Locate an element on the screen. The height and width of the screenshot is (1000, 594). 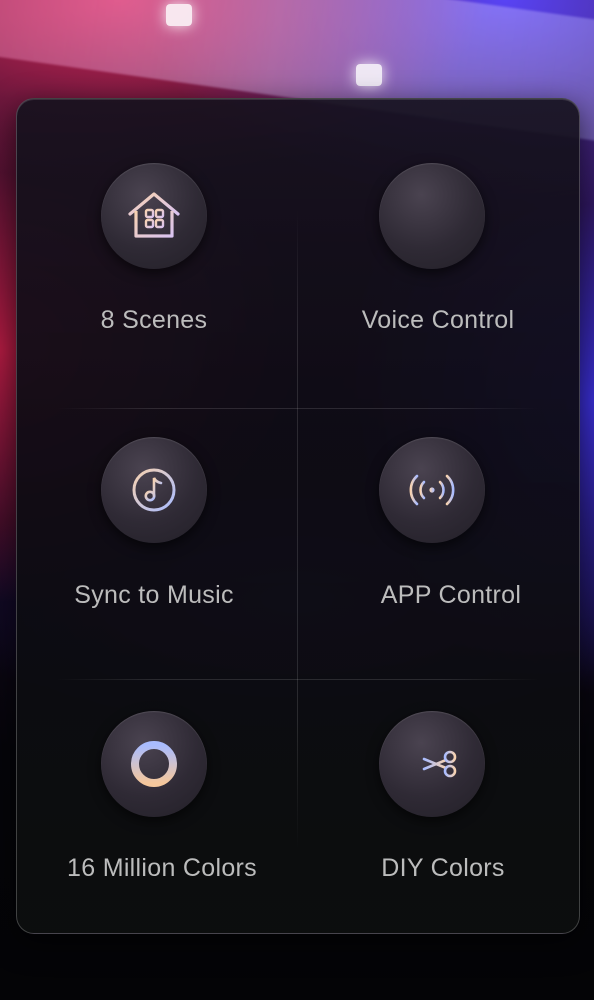
feature-voice-control: Voice Control is located at coordinates (438, 236).